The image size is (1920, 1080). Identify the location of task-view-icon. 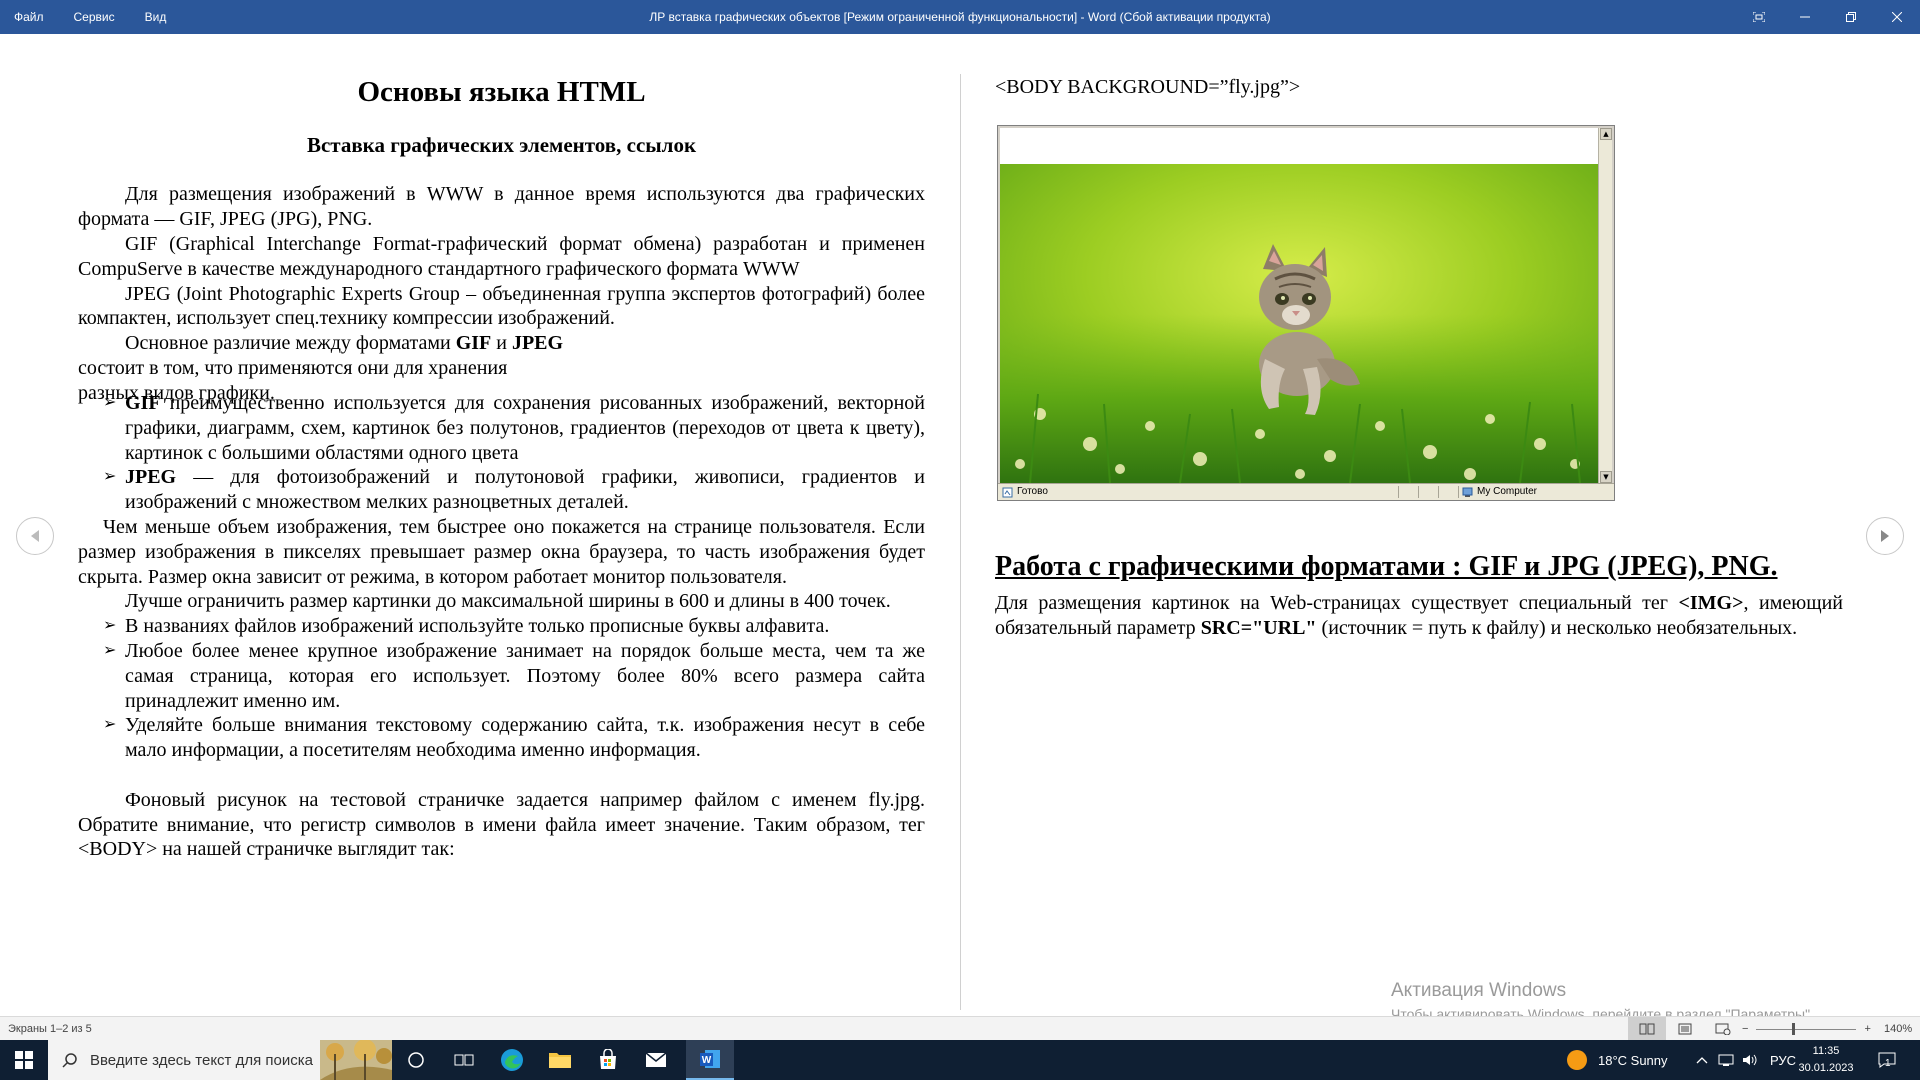
(464, 1060).